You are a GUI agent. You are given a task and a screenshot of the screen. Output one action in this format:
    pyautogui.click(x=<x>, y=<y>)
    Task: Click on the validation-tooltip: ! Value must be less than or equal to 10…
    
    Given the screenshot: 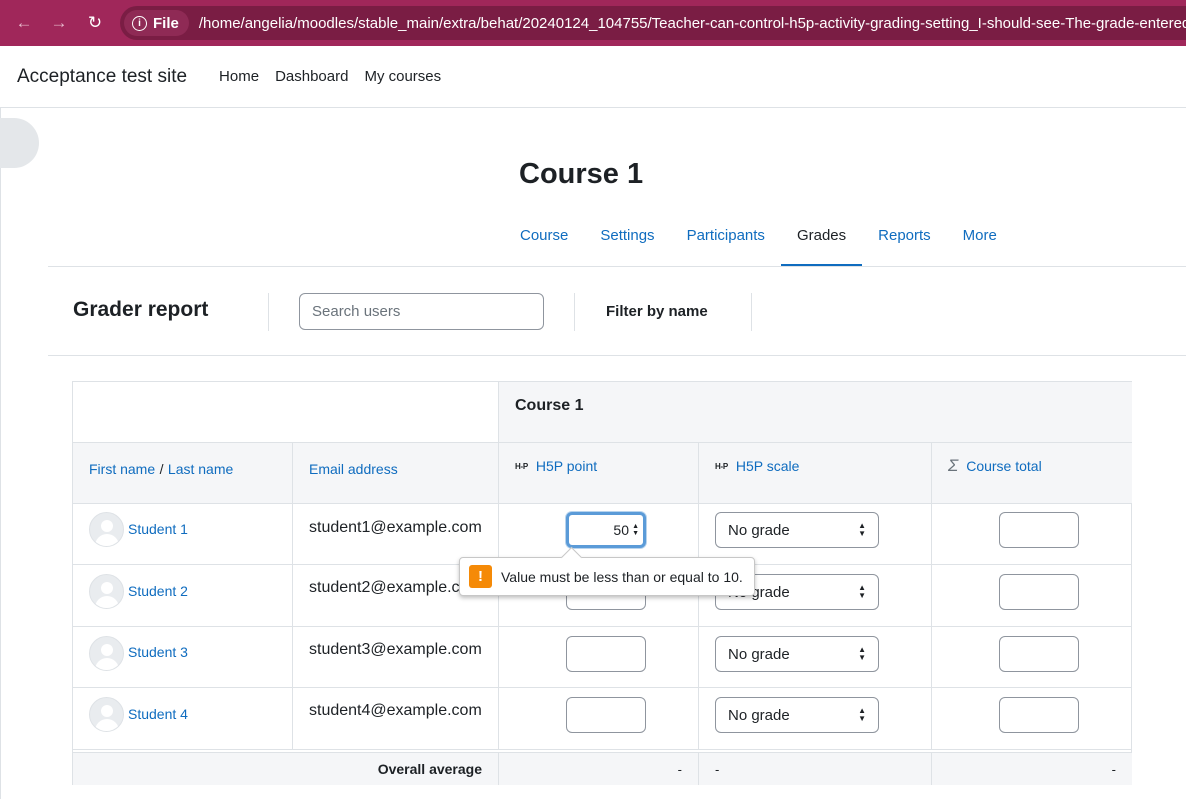 What is the action you would take?
    pyautogui.click(x=607, y=576)
    